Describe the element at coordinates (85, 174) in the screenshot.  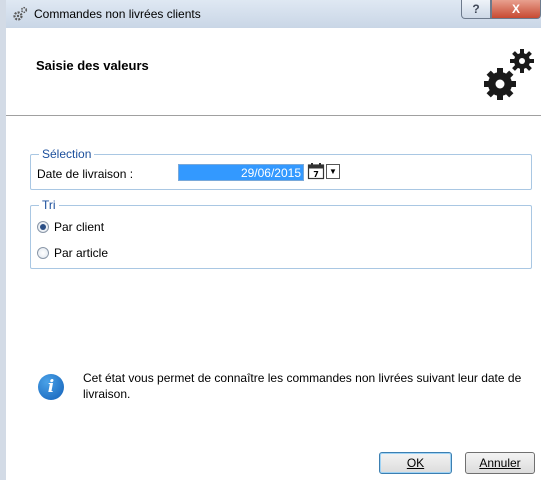
I see `delivery-date-label: Date de livraison :` at that location.